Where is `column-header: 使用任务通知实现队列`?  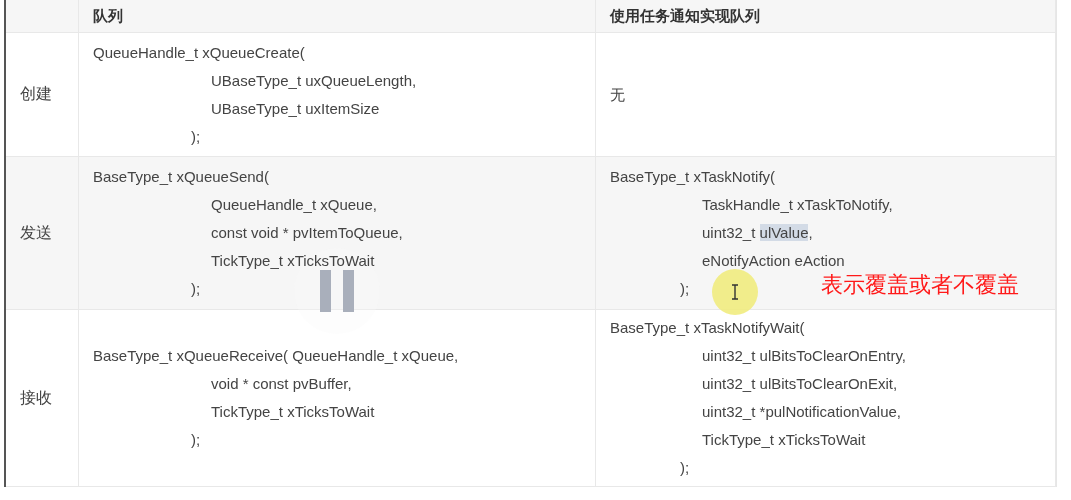 column-header: 使用任务通知实现队列 is located at coordinates (826, 16).